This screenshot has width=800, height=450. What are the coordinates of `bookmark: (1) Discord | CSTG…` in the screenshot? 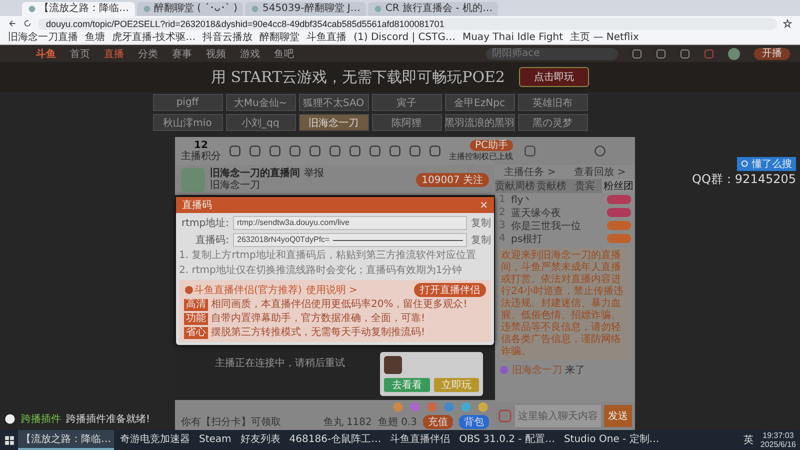 It's located at (405, 38).